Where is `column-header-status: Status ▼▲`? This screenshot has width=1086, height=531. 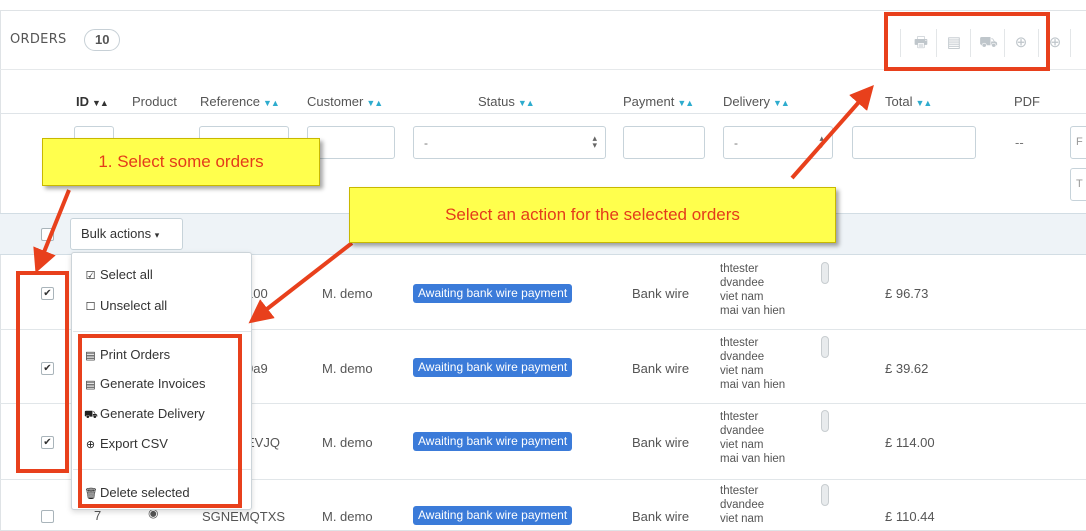 column-header-status: Status ▼▲ is located at coordinates (506, 101).